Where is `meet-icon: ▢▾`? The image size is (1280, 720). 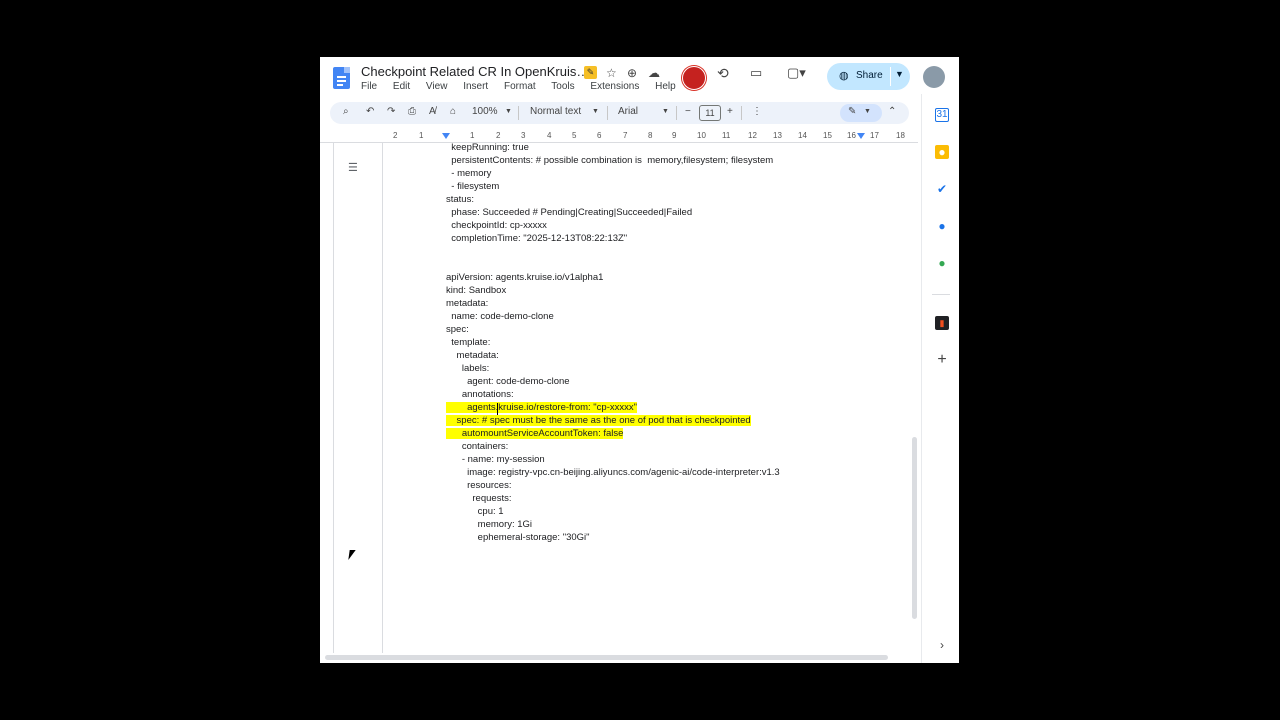 meet-icon: ▢▾ is located at coordinates (796, 73).